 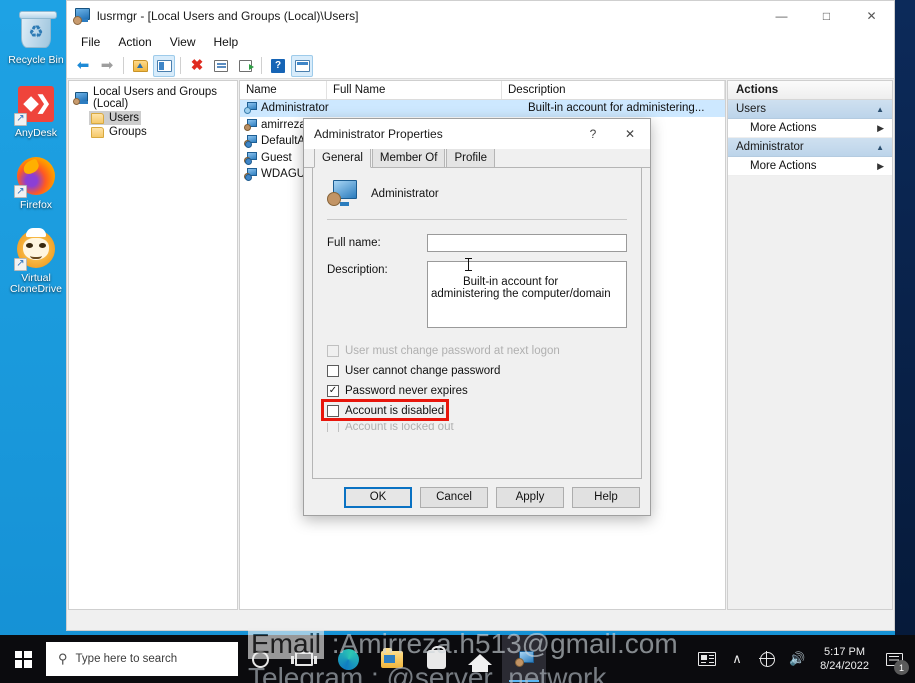 What do you see at coordinates (378, 497) in the screenshot?
I see `ok-button: OK` at bounding box center [378, 497].